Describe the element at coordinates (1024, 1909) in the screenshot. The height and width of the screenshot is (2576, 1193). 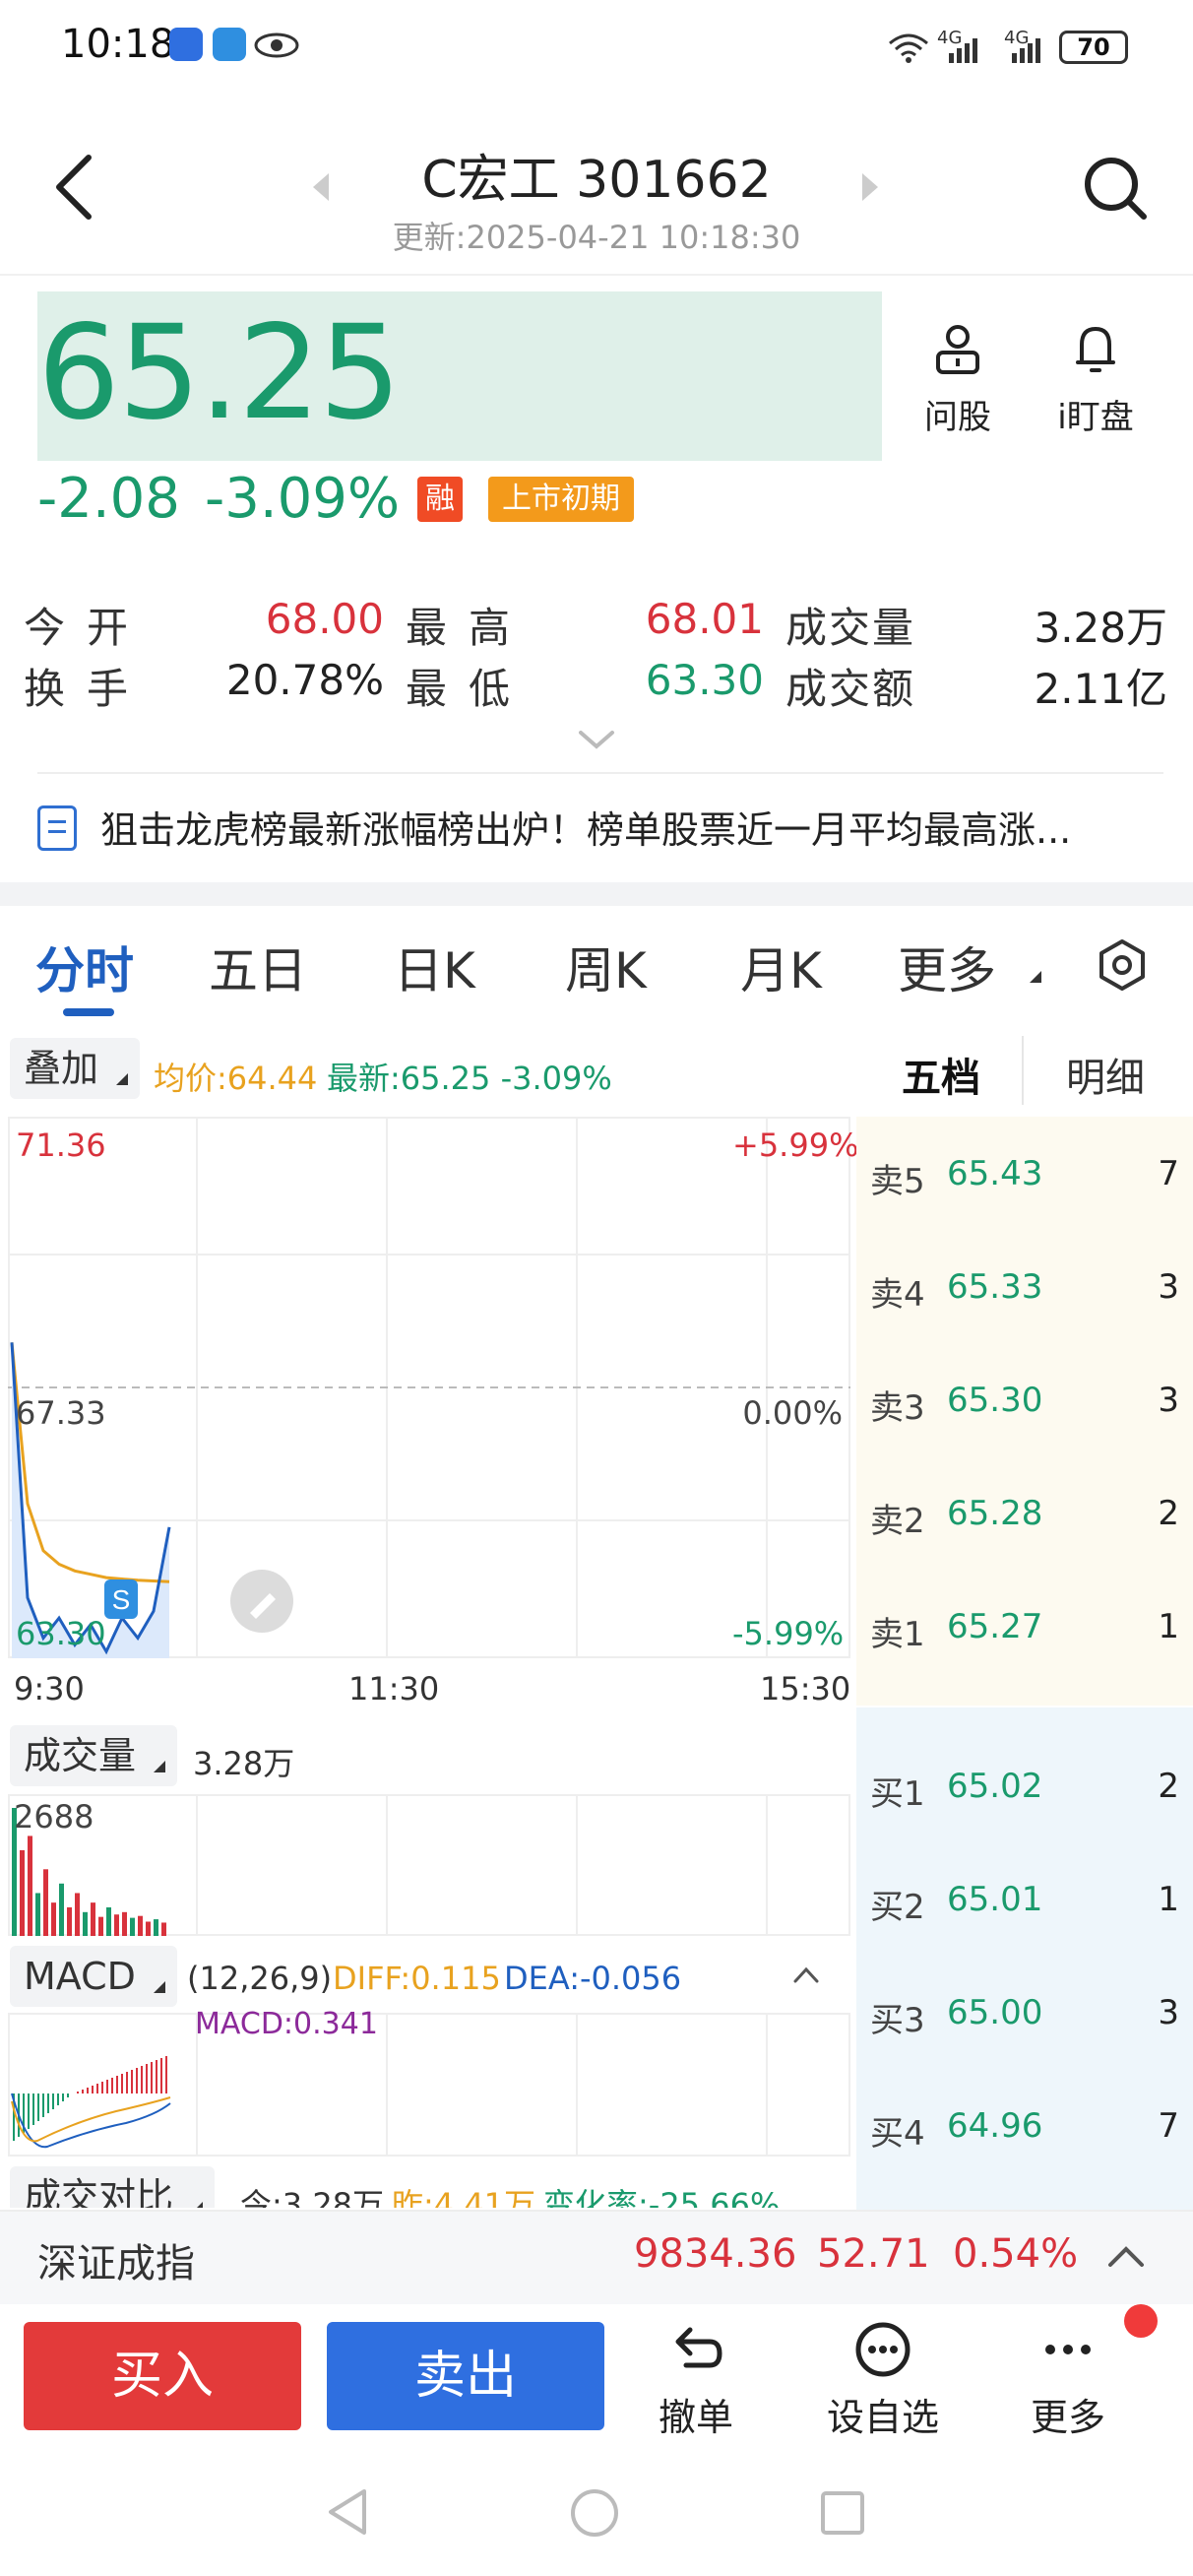
I see `bid-row-2: 买2 65.01 1` at that location.